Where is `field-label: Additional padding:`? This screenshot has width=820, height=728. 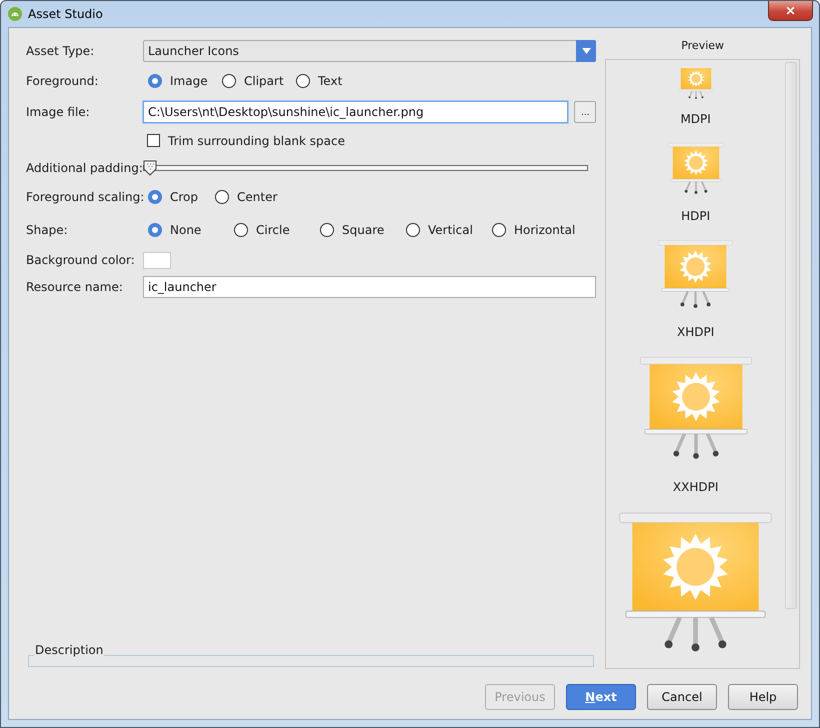
field-label: Additional padding: is located at coordinates (84, 167).